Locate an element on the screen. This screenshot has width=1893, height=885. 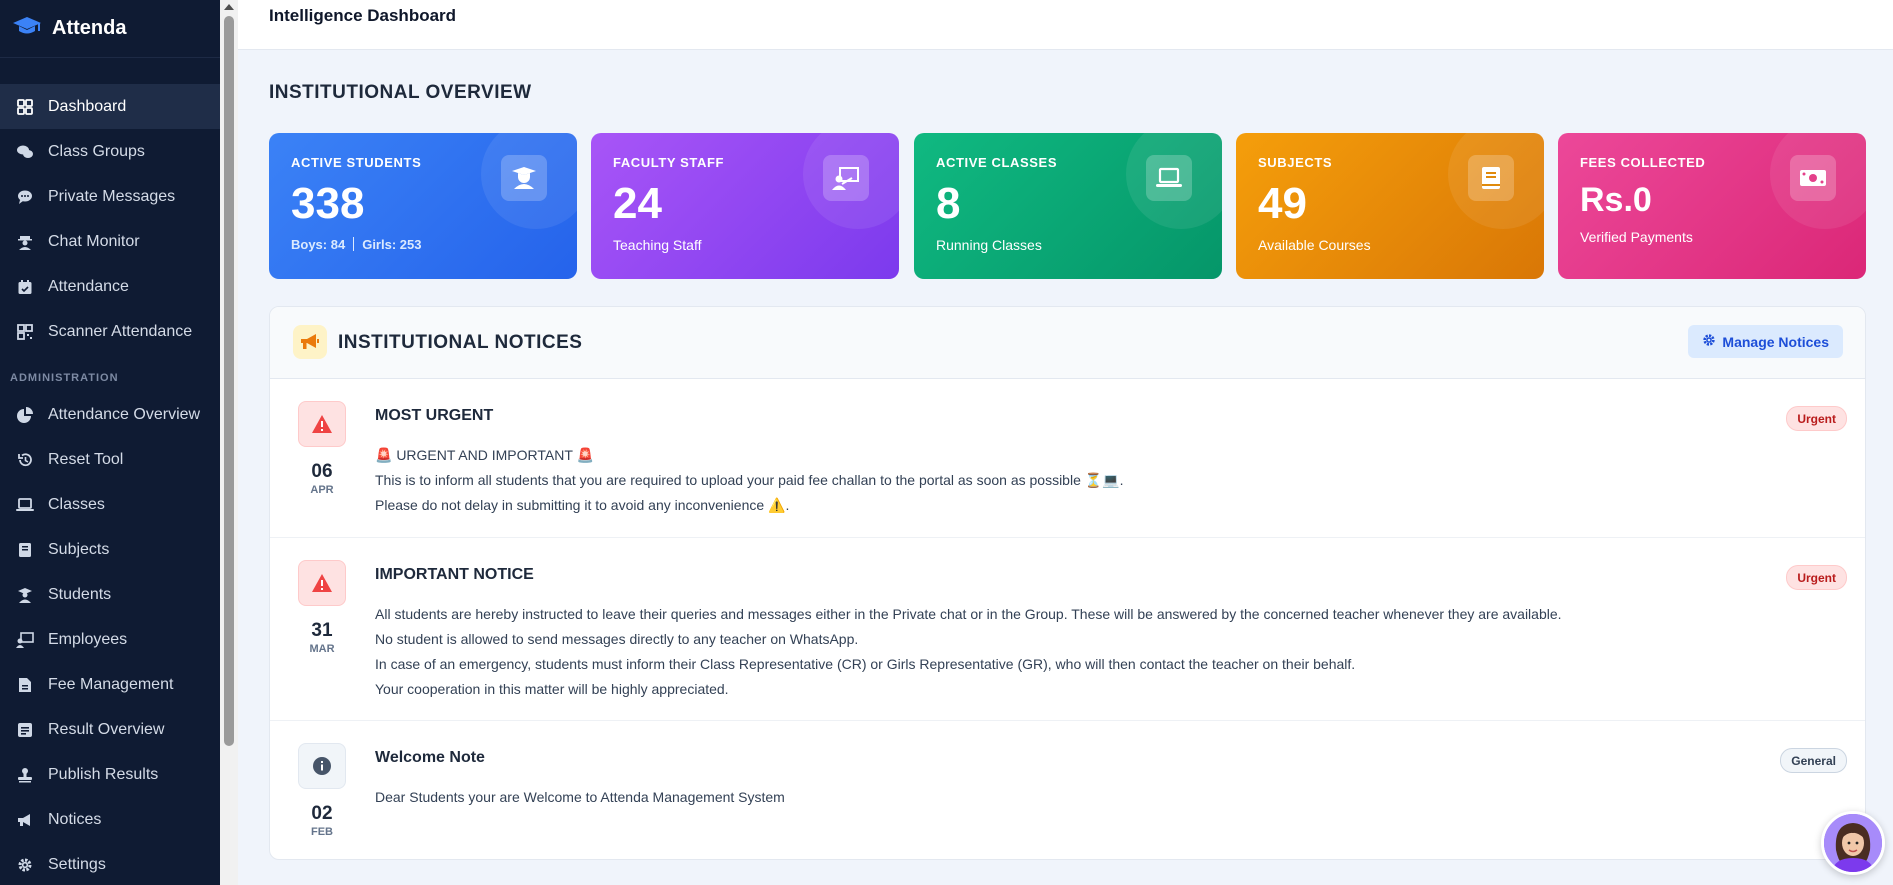
graduation-cap-icon is located at coordinates (27, 28).